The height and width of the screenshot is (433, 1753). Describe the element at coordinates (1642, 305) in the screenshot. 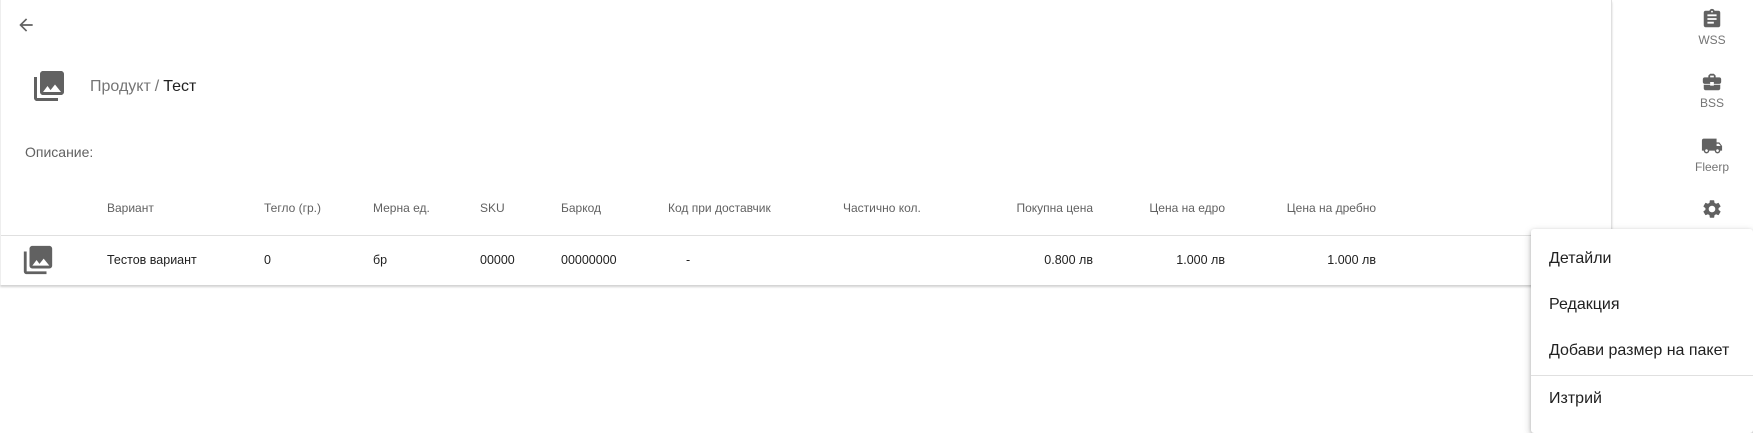

I see `menu-item-edit: Редакция` at that location.